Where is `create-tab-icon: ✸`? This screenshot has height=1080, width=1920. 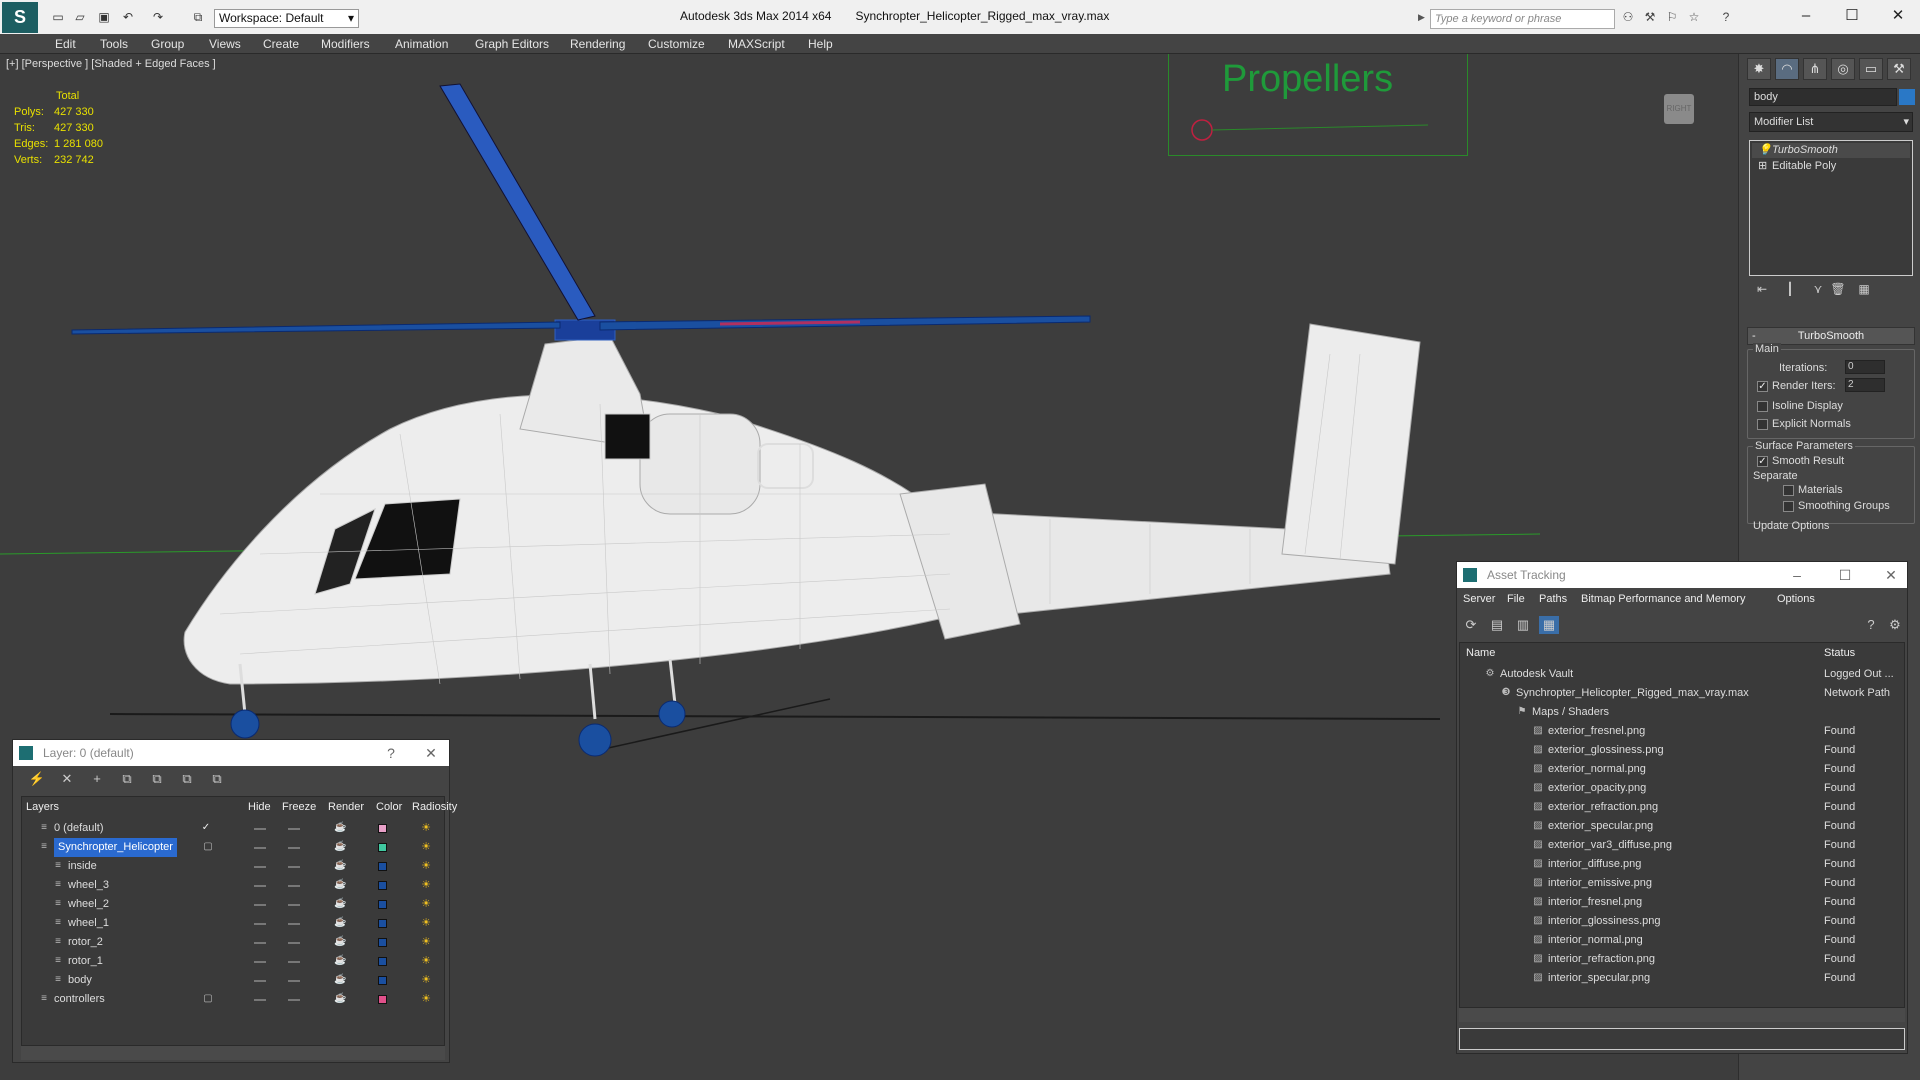
create-tab-icon: ✸ is located at coordinates (1759, 69).